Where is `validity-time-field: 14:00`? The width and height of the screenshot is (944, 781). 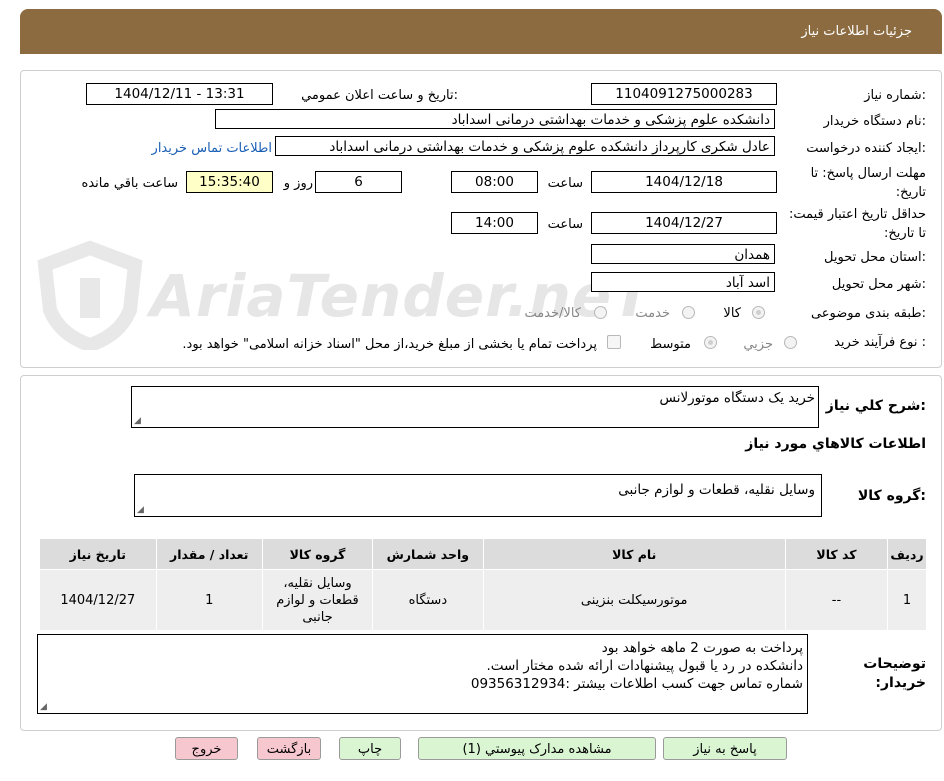 validity-time-field: 14:00 is located at coordinates (494, 223).